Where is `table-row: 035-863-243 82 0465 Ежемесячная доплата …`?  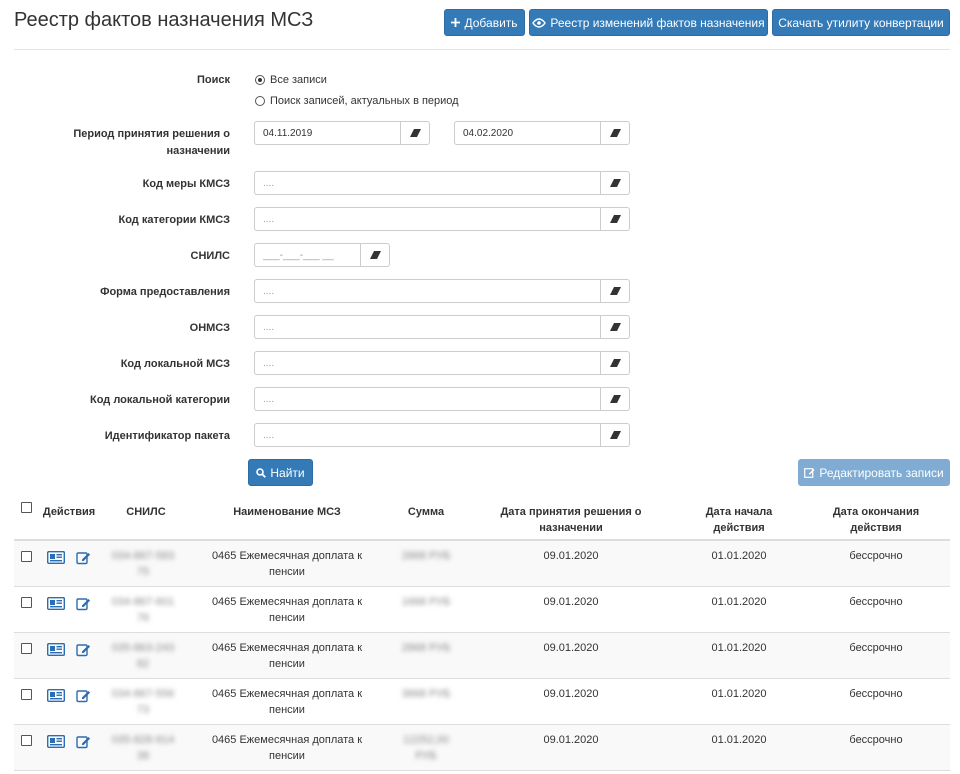 table-row: 035-863-243 82 0465 Ежемесячная доплата … is located at coordinates (482, 656).